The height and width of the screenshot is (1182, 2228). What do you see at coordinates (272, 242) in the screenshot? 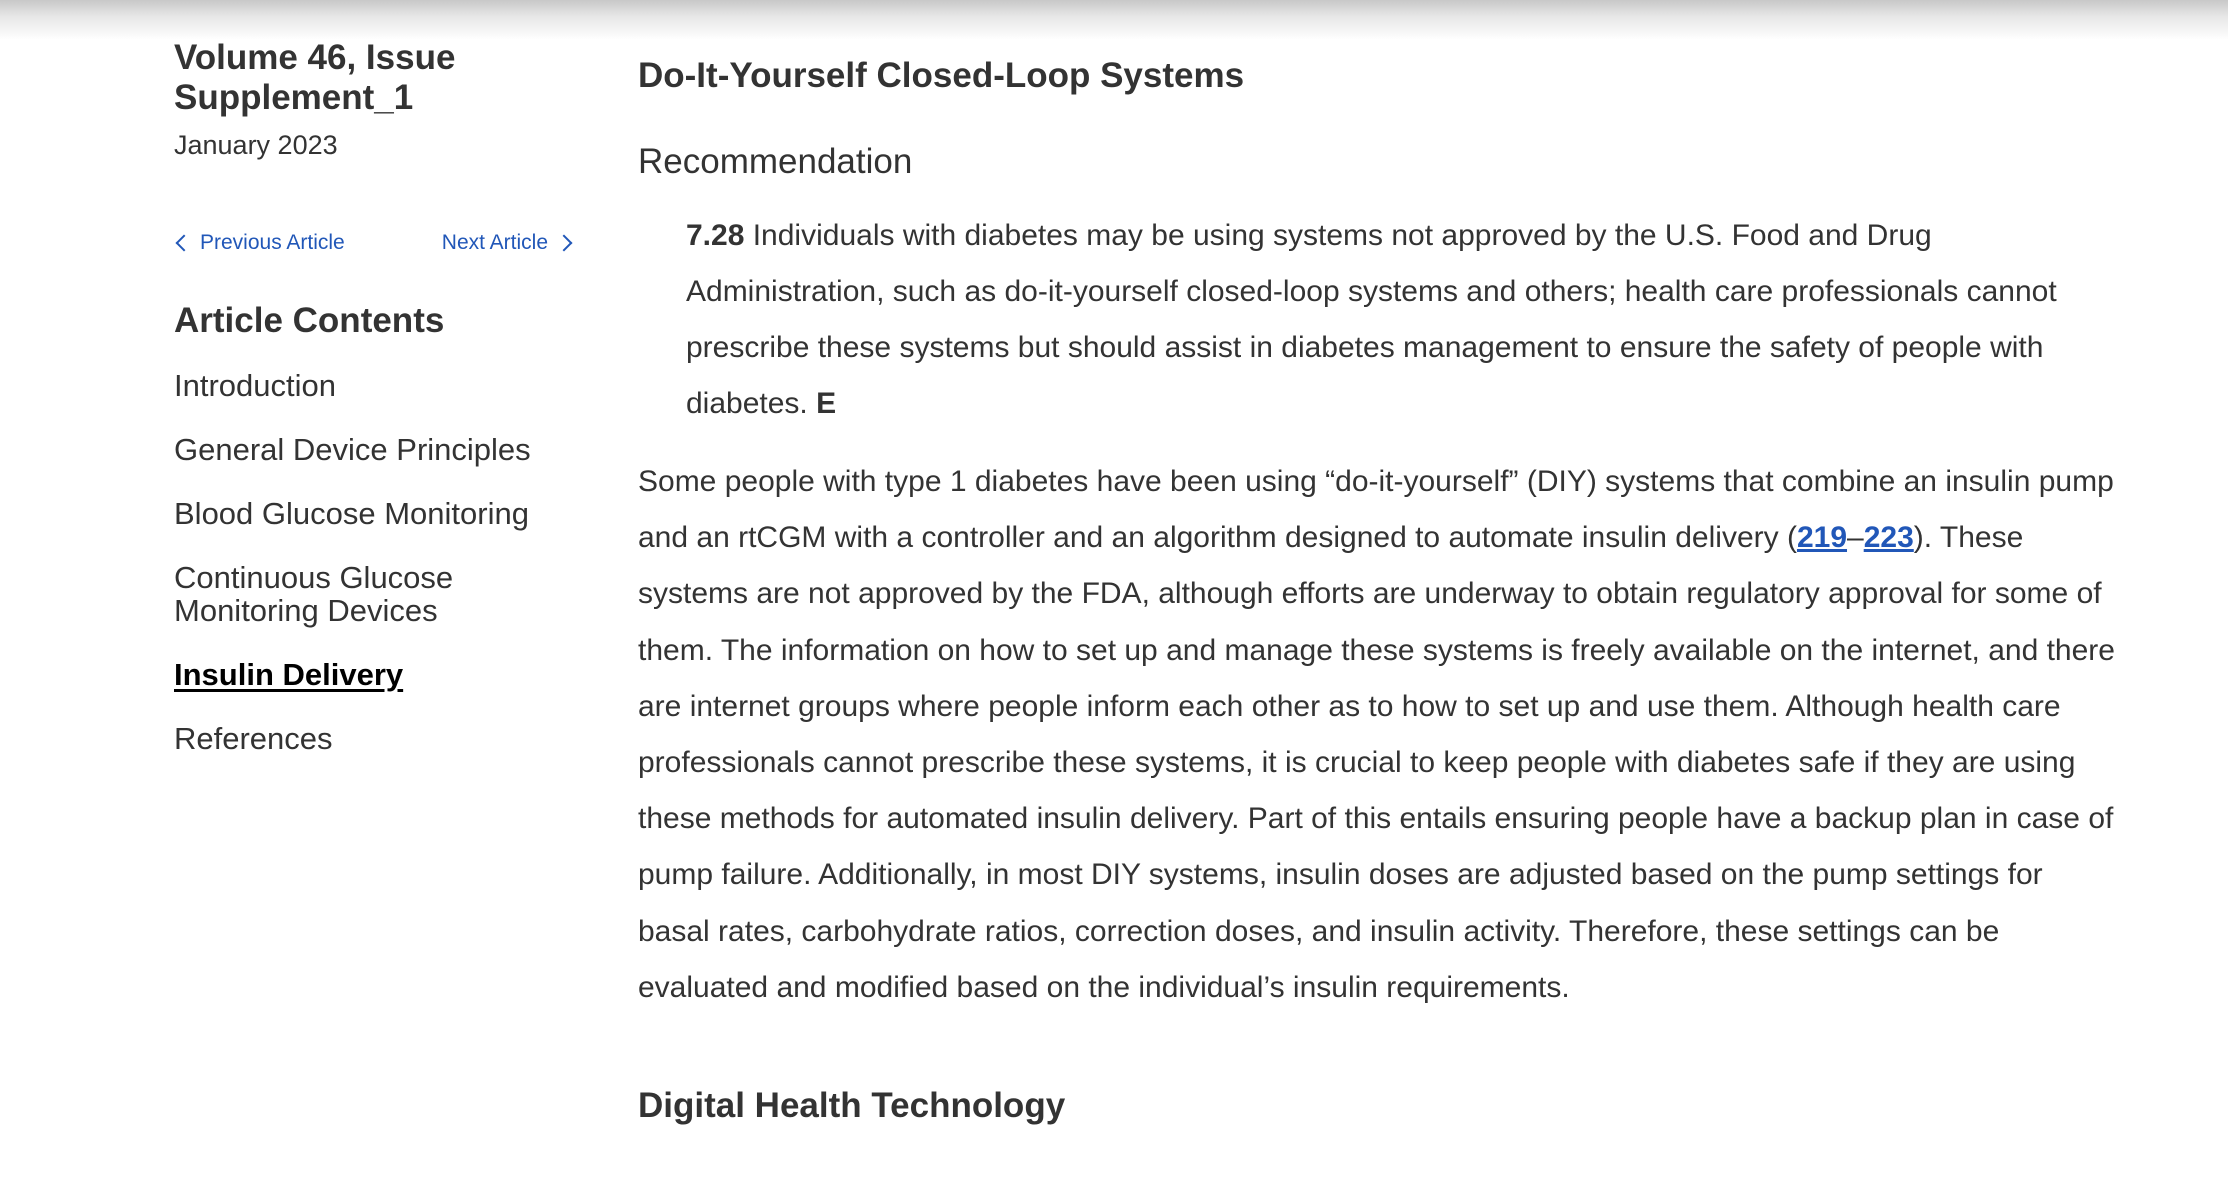
I see `previous-article-label: Previous Article` at bounding box center [272, 242].